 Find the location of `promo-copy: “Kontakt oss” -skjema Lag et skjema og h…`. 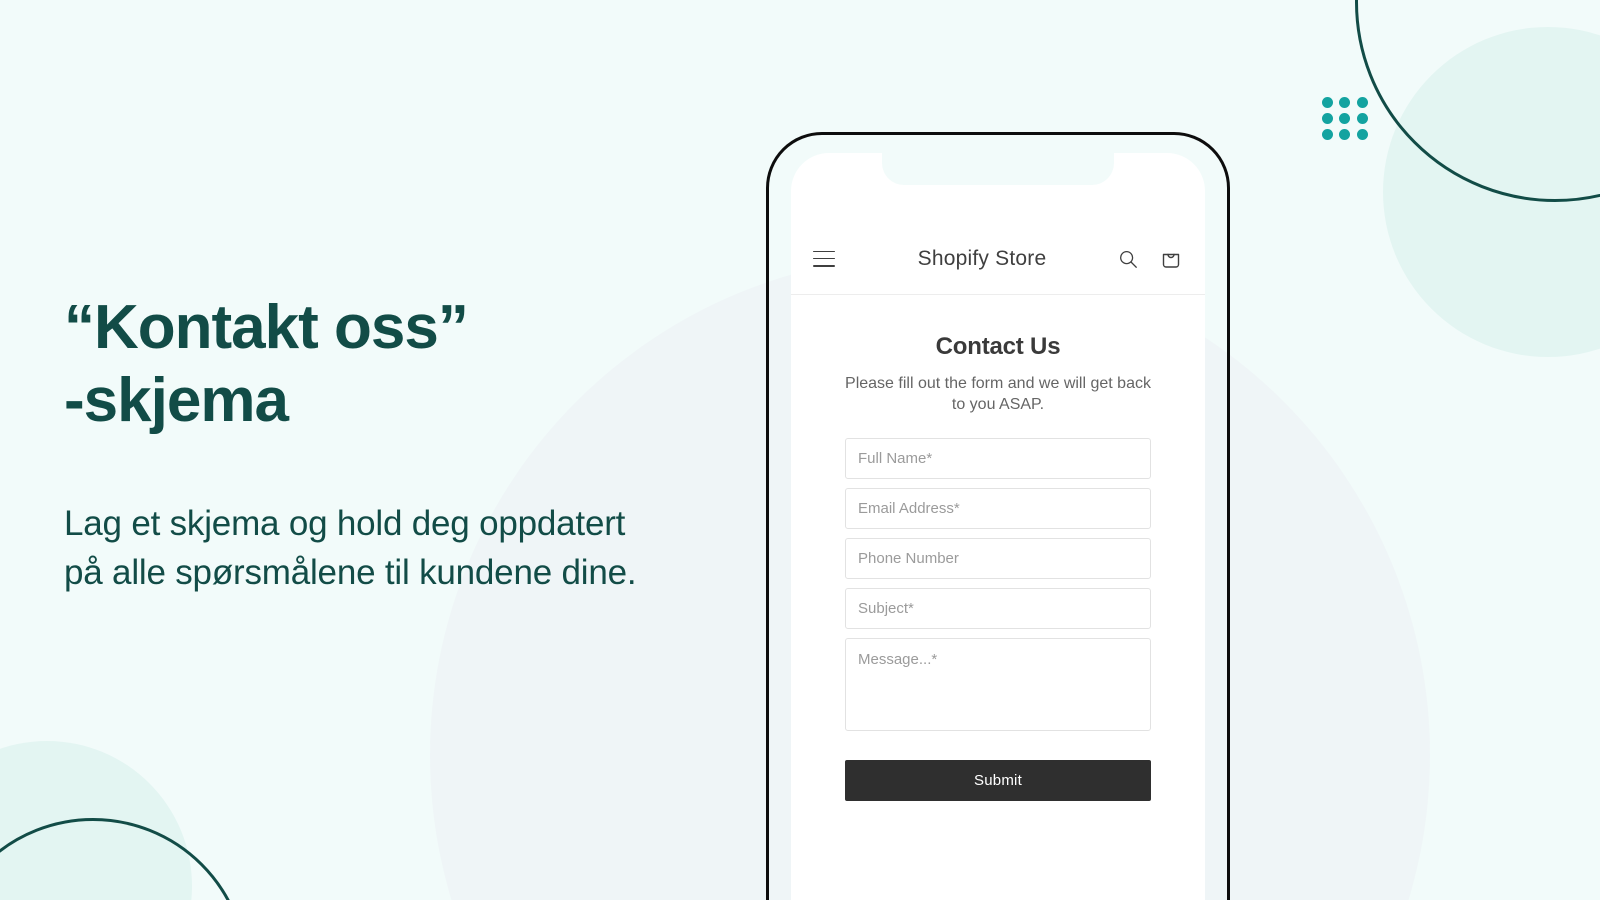

promo-copy: “Kontakt oss” -skjema Lag et skjema og h… is located at coordinates (409, 444).